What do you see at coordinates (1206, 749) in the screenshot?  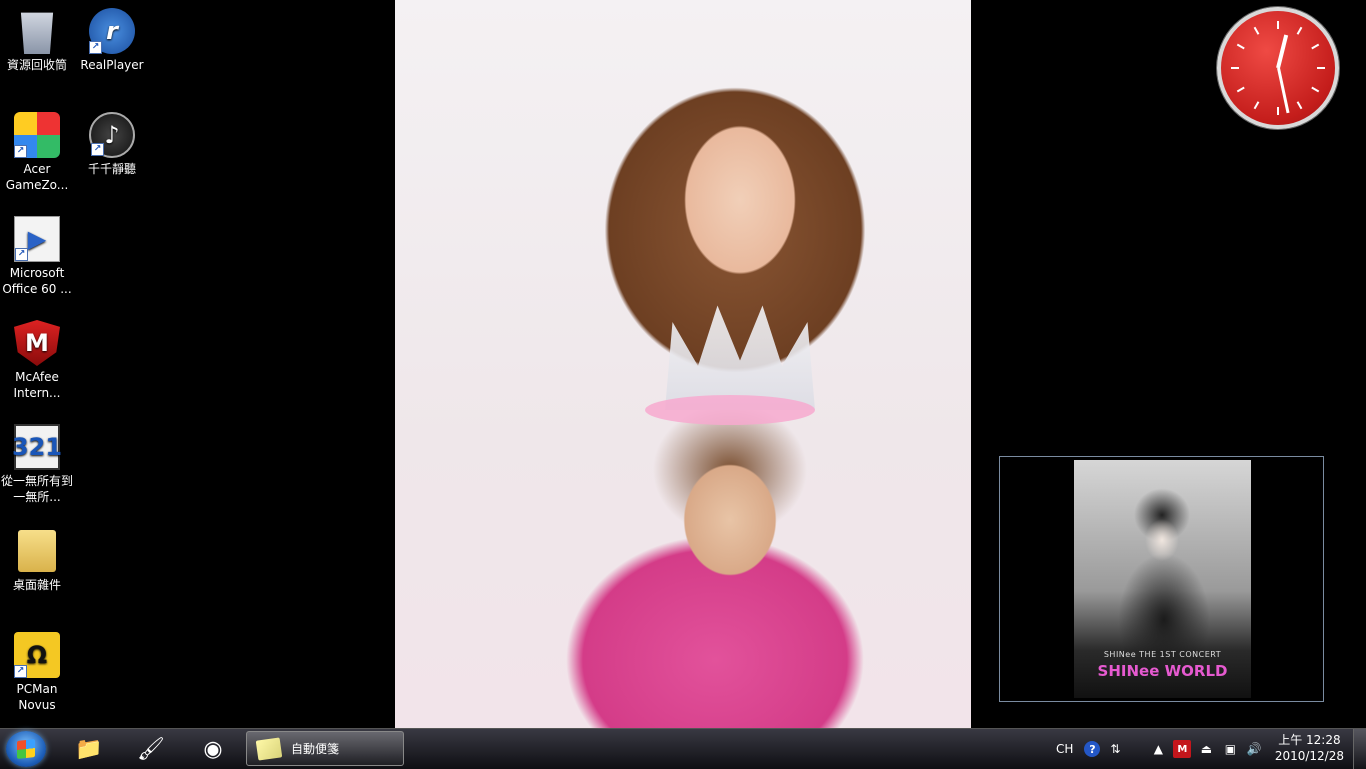 I see `safely-remove-hardware-icon: ⏏` at bounding box center [1206, 749].